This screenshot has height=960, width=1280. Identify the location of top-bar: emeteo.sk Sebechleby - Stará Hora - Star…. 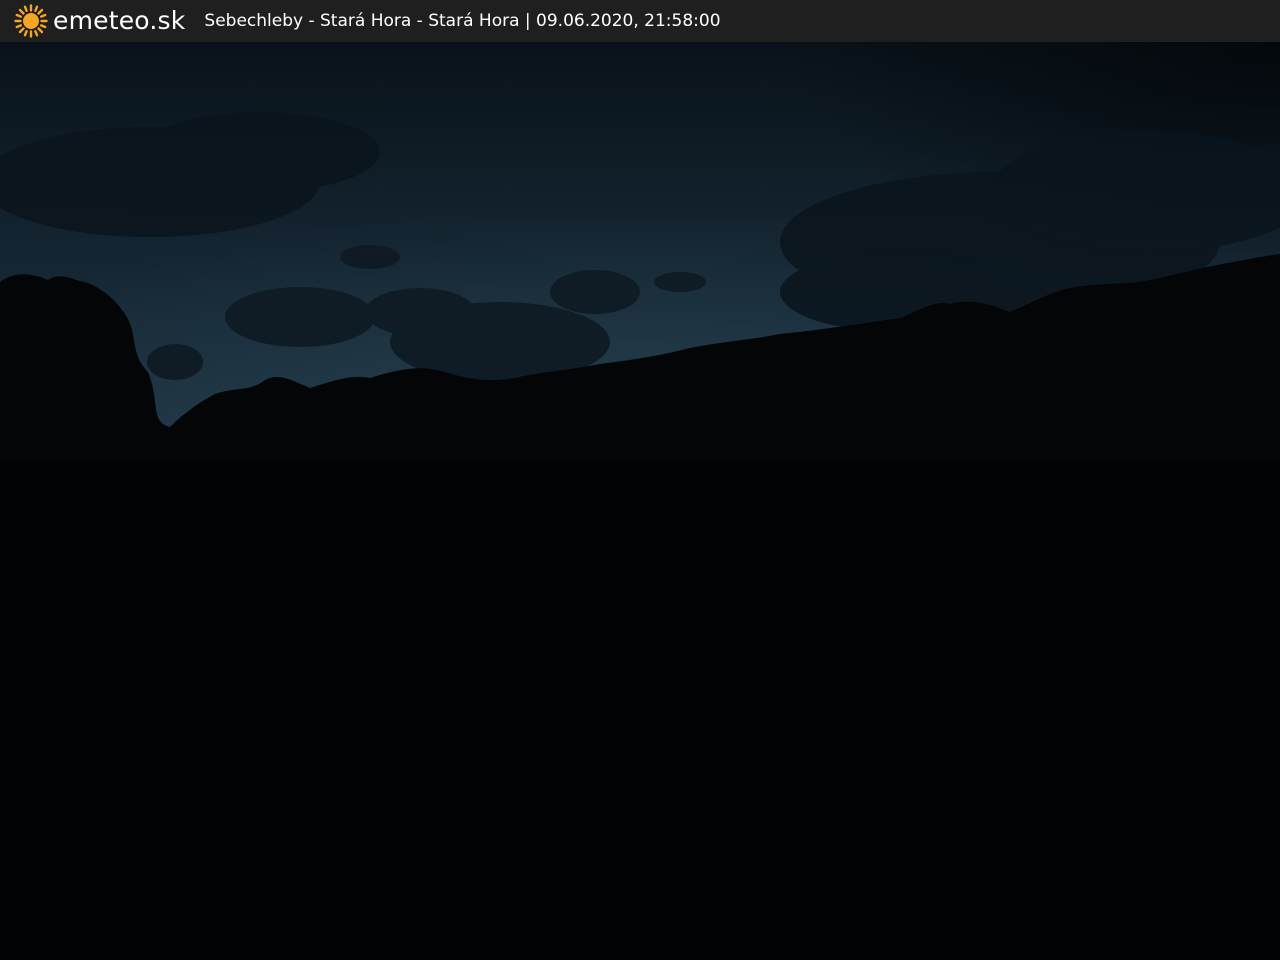
(640, 21).